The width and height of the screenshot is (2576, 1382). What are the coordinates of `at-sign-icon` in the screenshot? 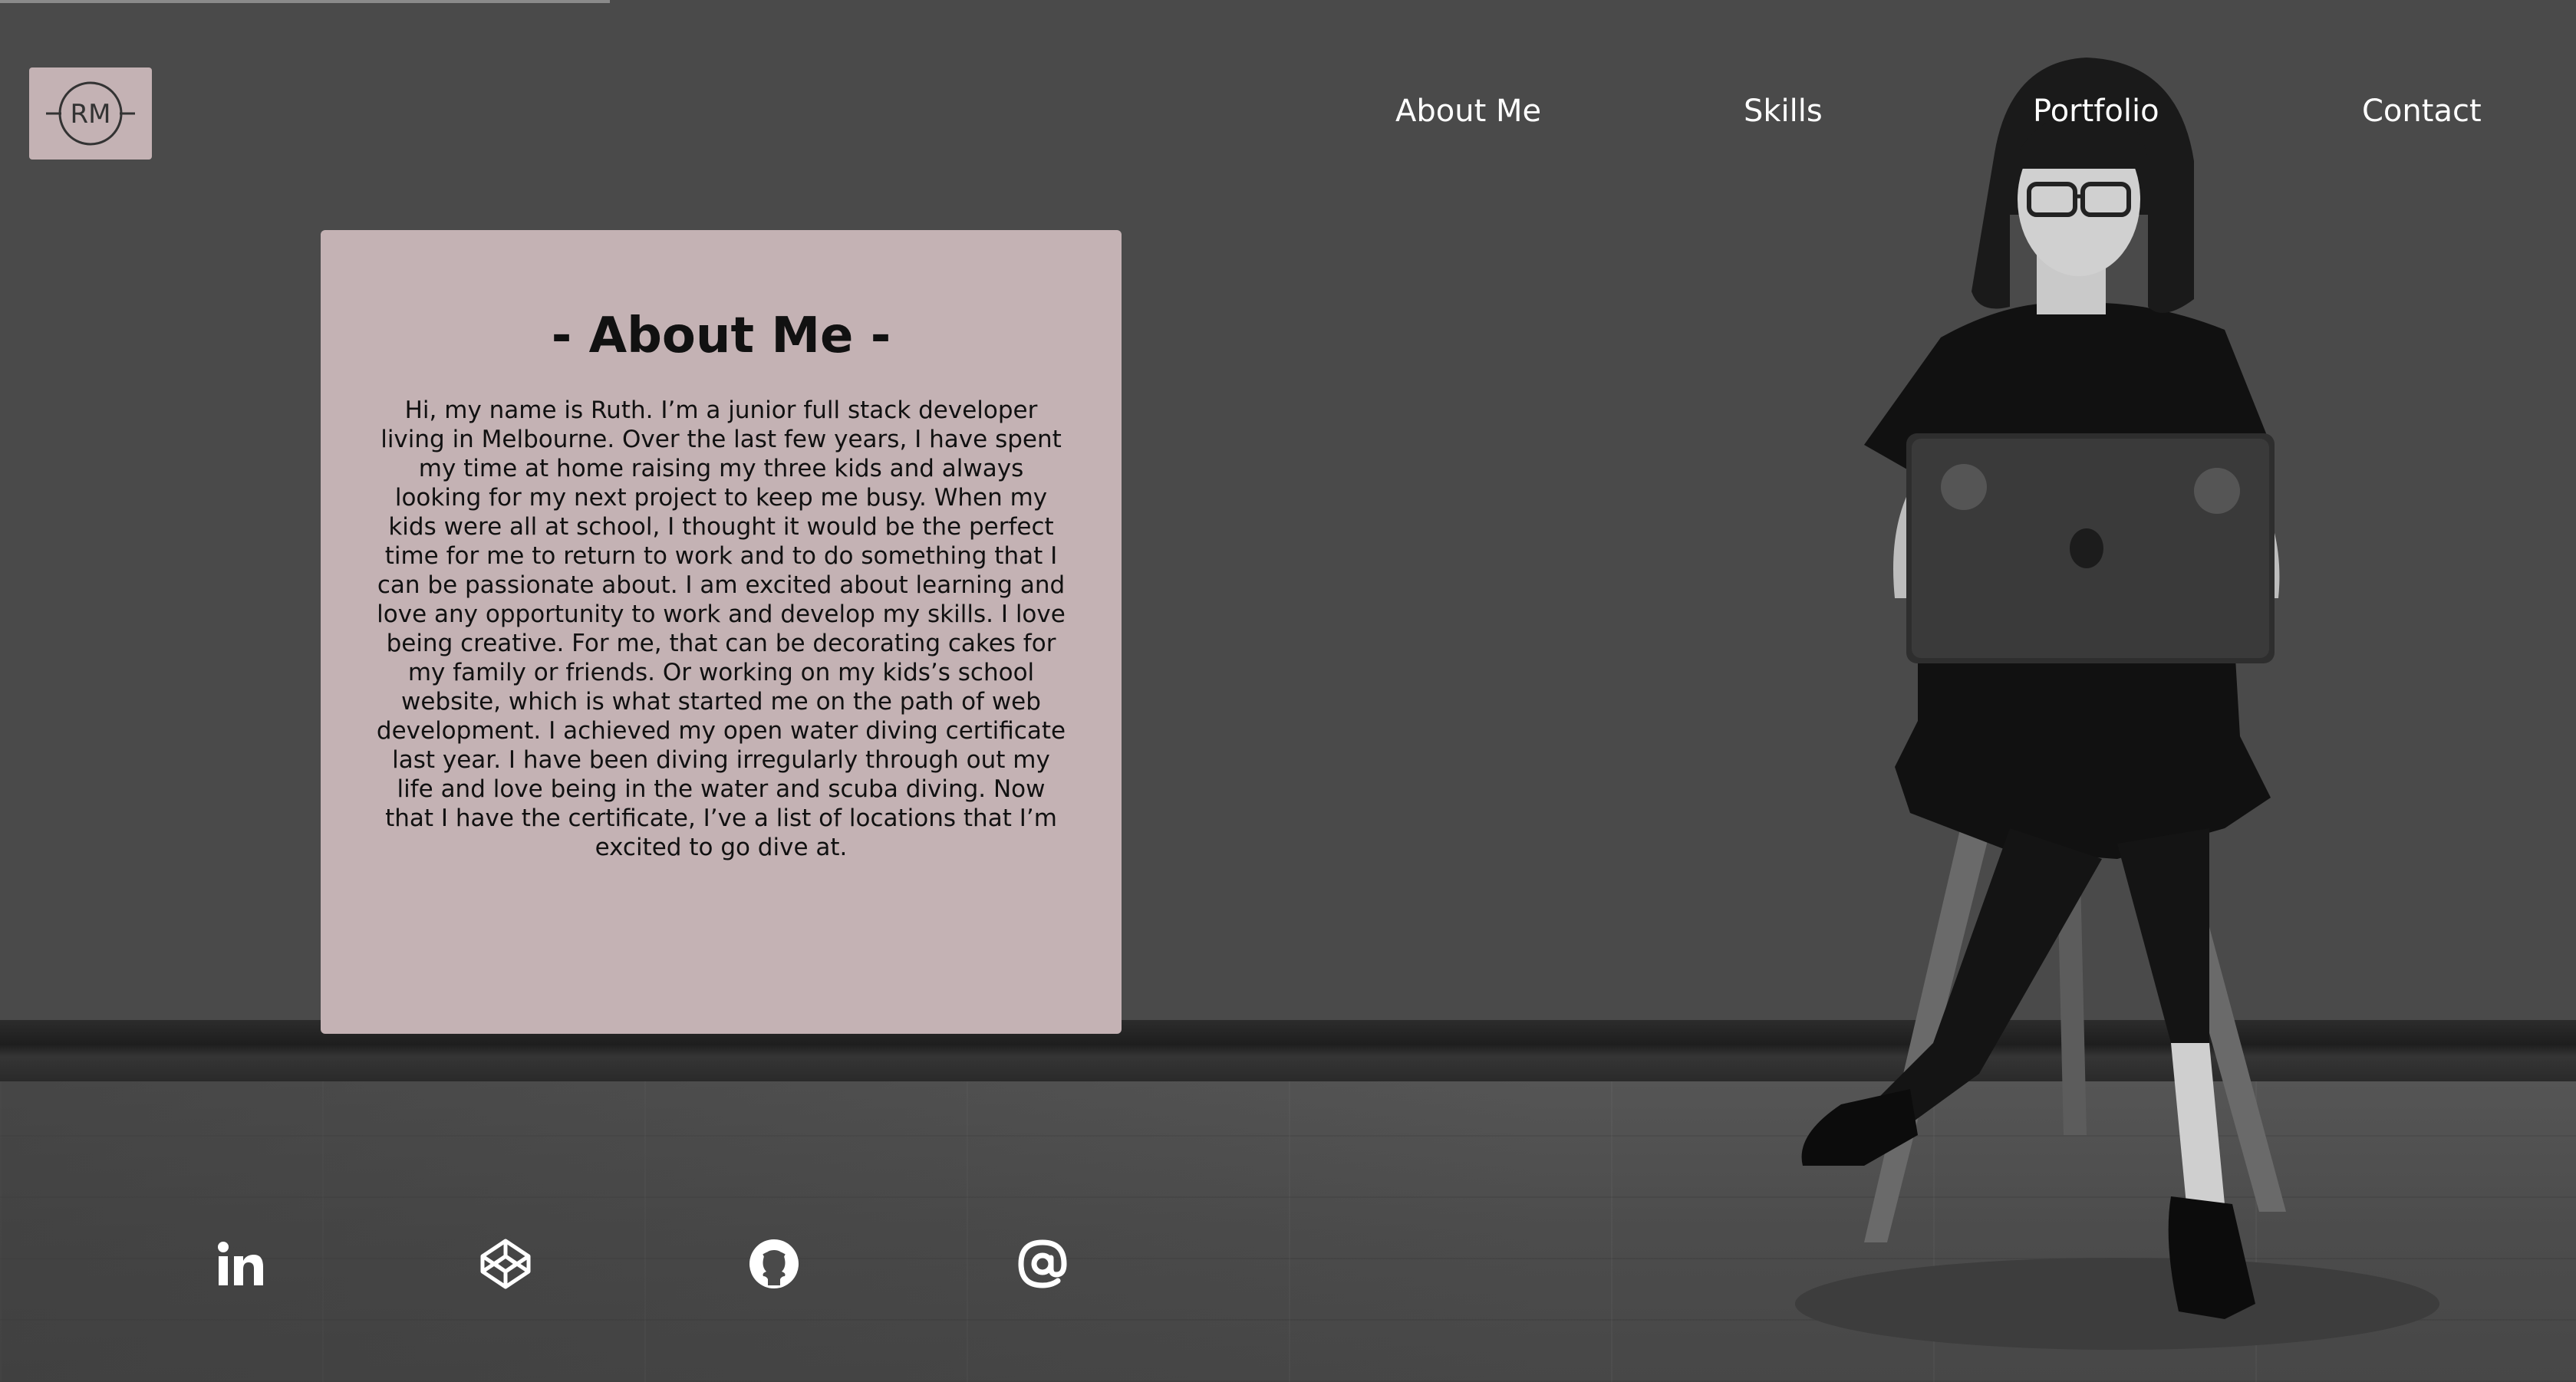 It's located at (1042, 1263).